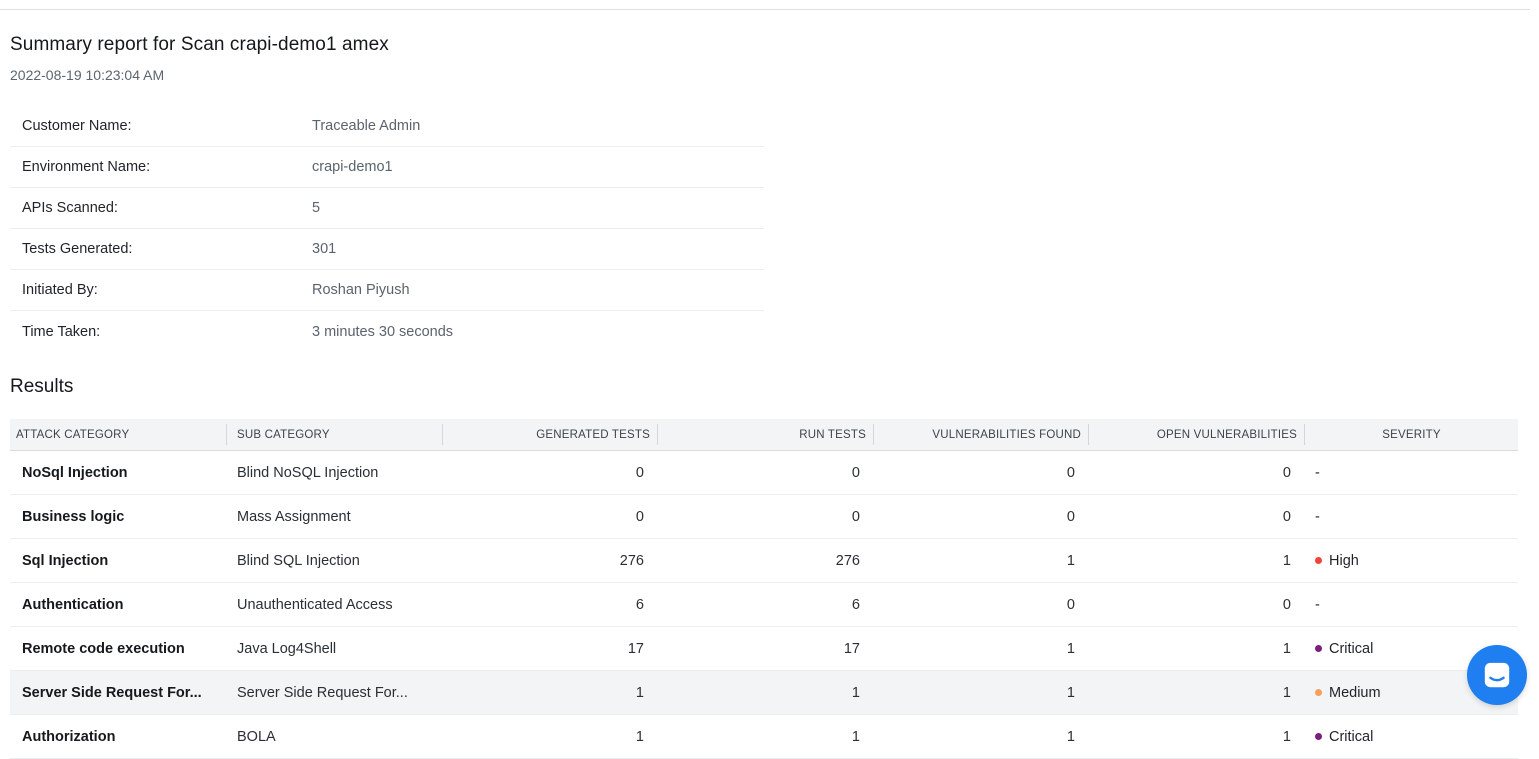 The height and width of the screenshot is (759, 1539). I want to click on info-label: APIs Scanned:, so click(70, 208).